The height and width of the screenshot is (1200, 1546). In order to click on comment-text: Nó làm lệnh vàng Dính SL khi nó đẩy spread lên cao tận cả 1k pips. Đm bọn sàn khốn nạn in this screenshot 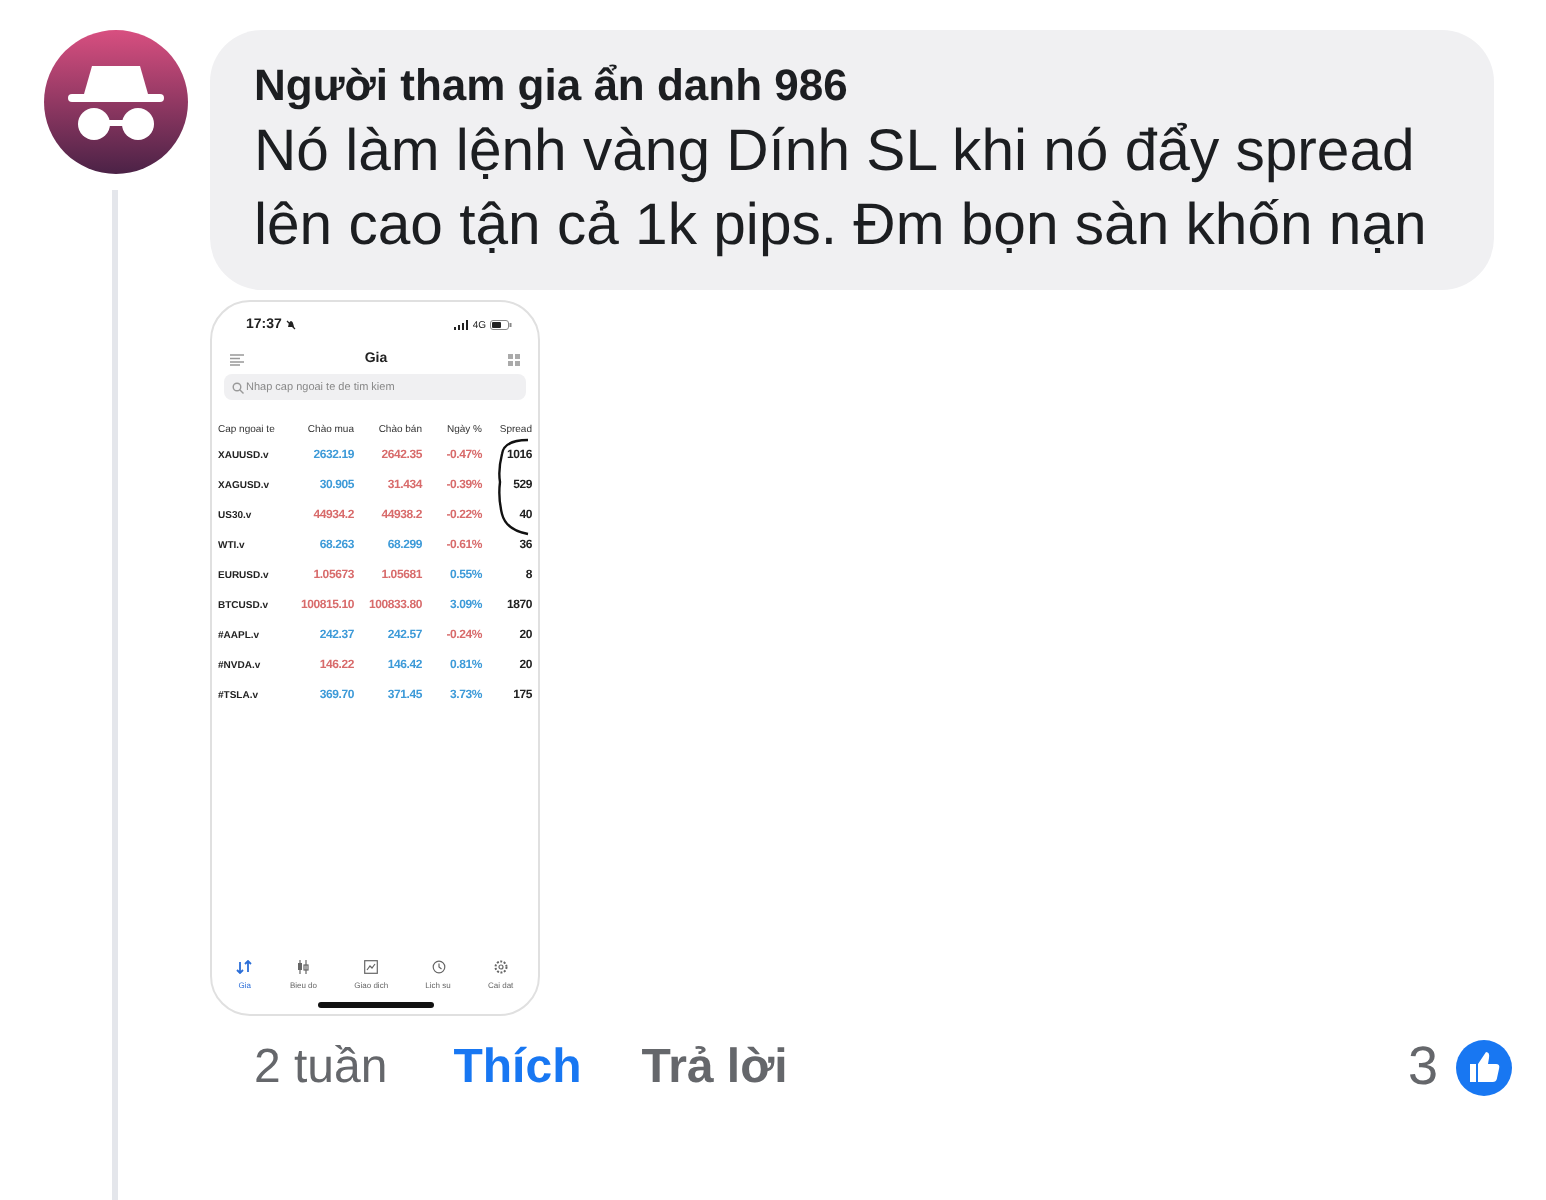, I will do `click(841, 189)`.